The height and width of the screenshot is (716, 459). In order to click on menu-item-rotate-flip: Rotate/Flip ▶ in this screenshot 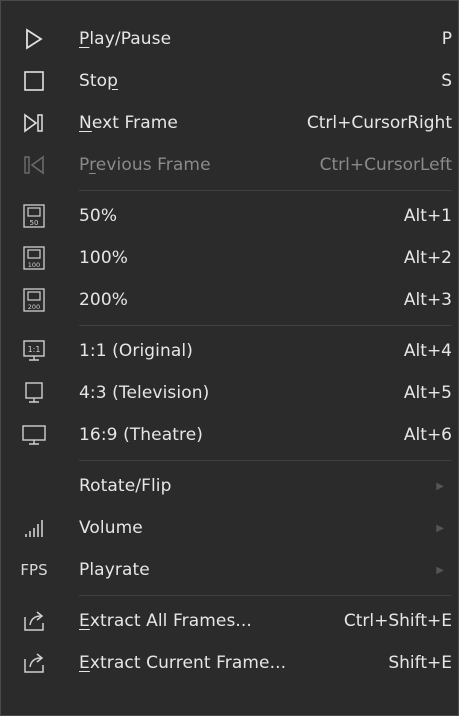, I will do `click(229, 486)`.